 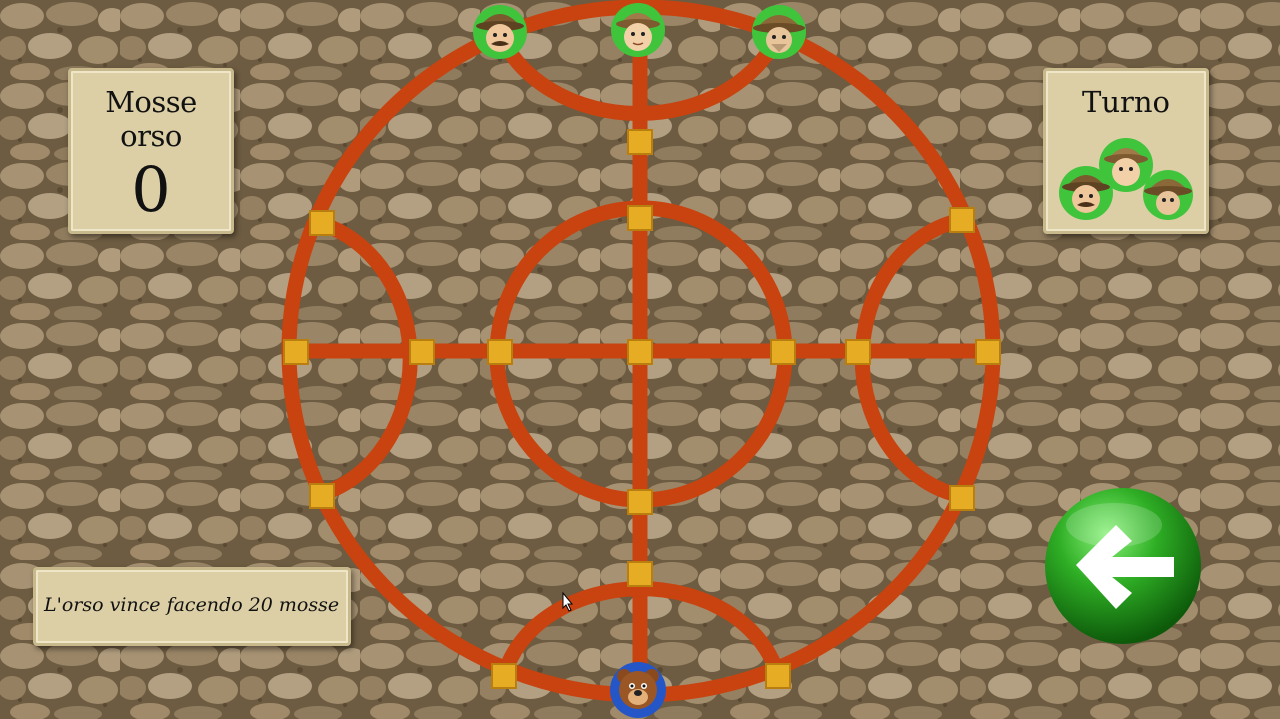 What do you see at coordinates (151, 119) in the screenshot?
I see `moves-counter-title: Mosse orso` at bounding box center [151, 119].